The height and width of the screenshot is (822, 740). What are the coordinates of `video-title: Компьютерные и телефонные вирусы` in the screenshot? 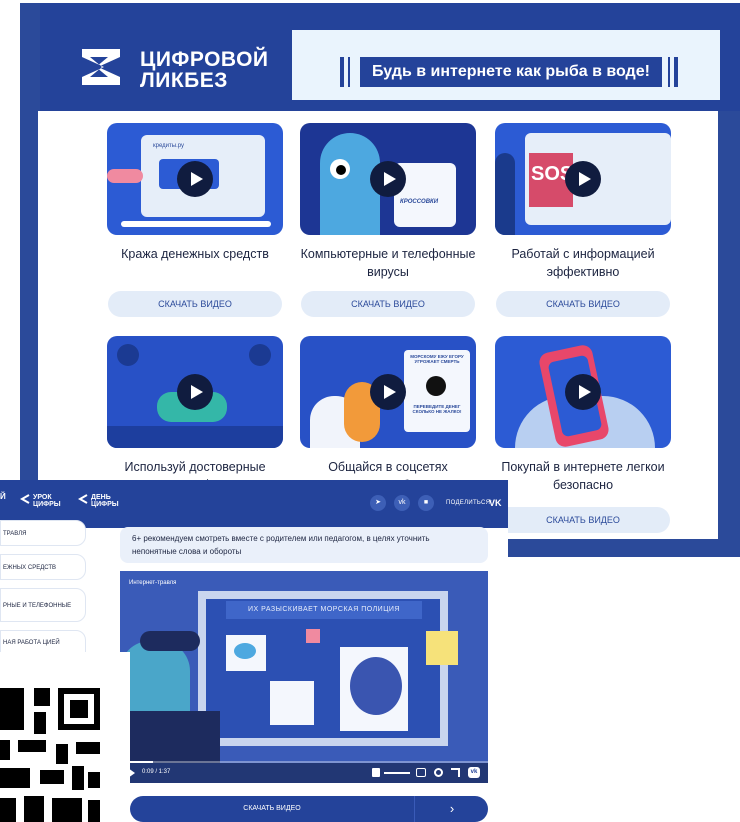 It's located at (388, 263).